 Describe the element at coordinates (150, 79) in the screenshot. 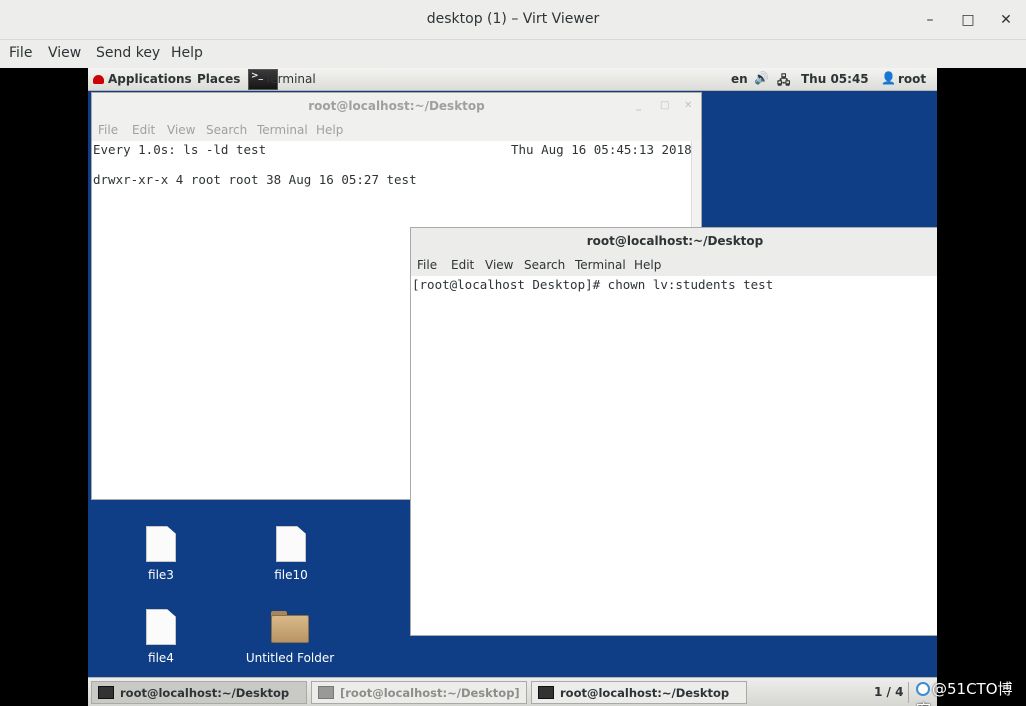

I see `applications-label: Applications` at that location.